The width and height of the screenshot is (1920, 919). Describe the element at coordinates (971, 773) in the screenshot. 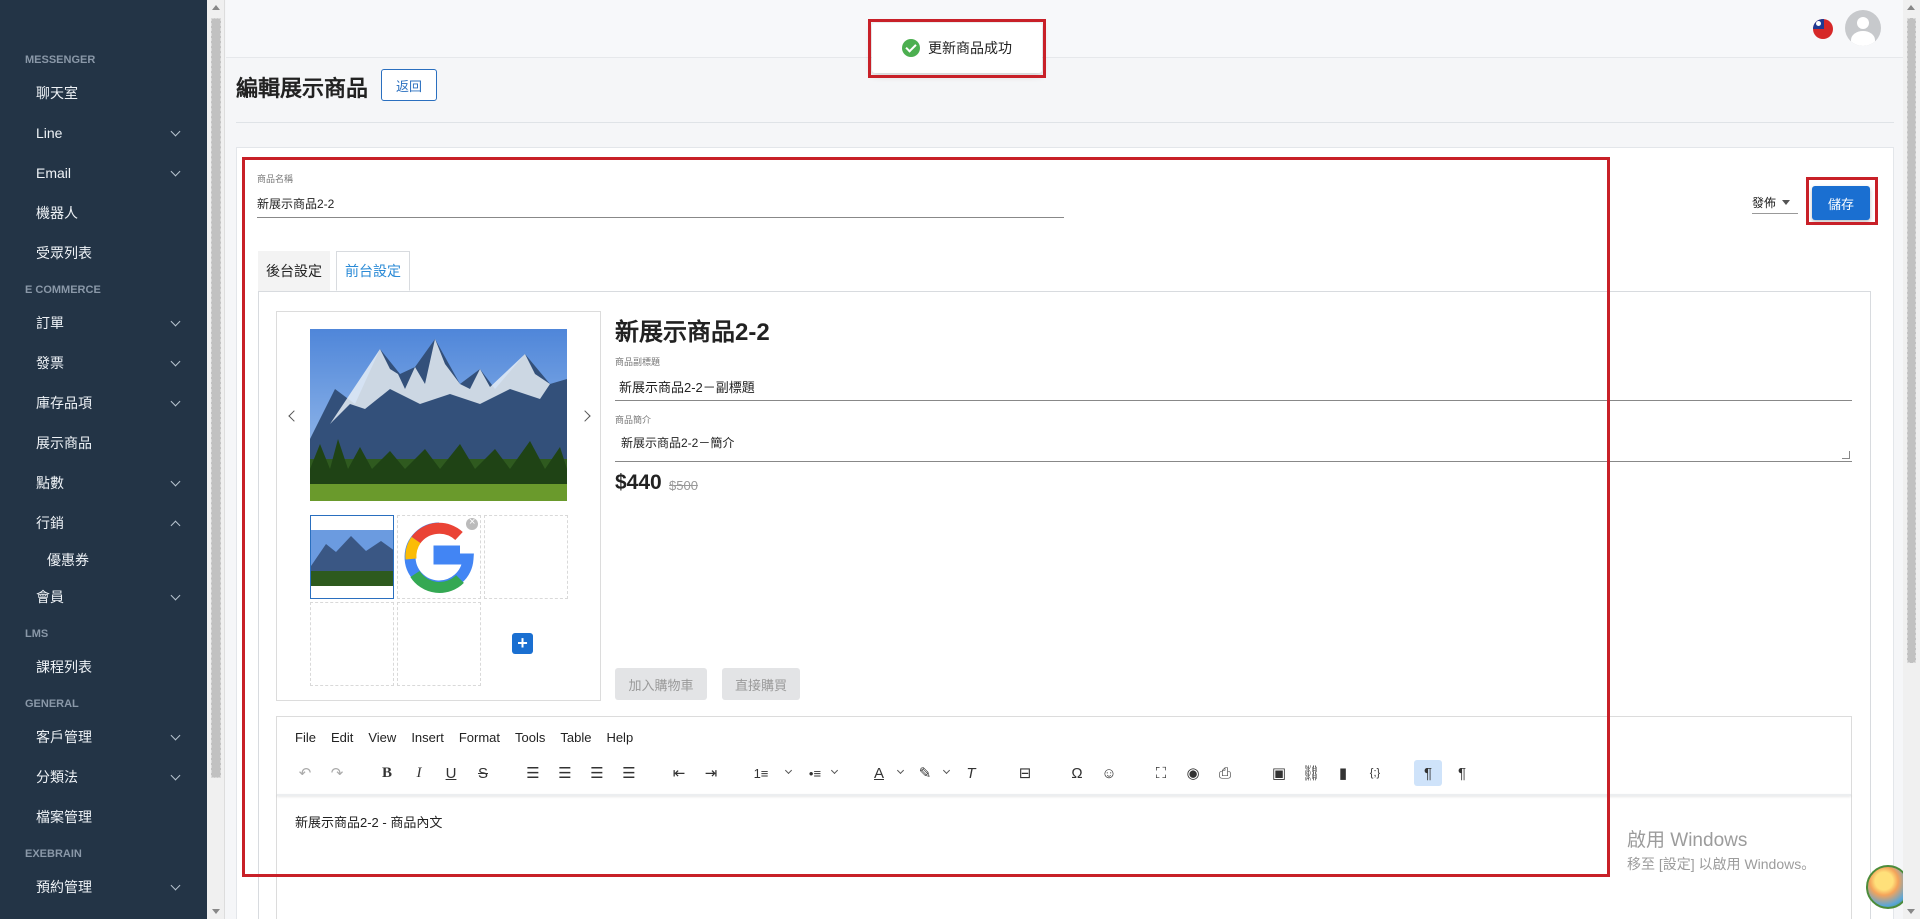

I see `clear-format-icon: T` at that location.